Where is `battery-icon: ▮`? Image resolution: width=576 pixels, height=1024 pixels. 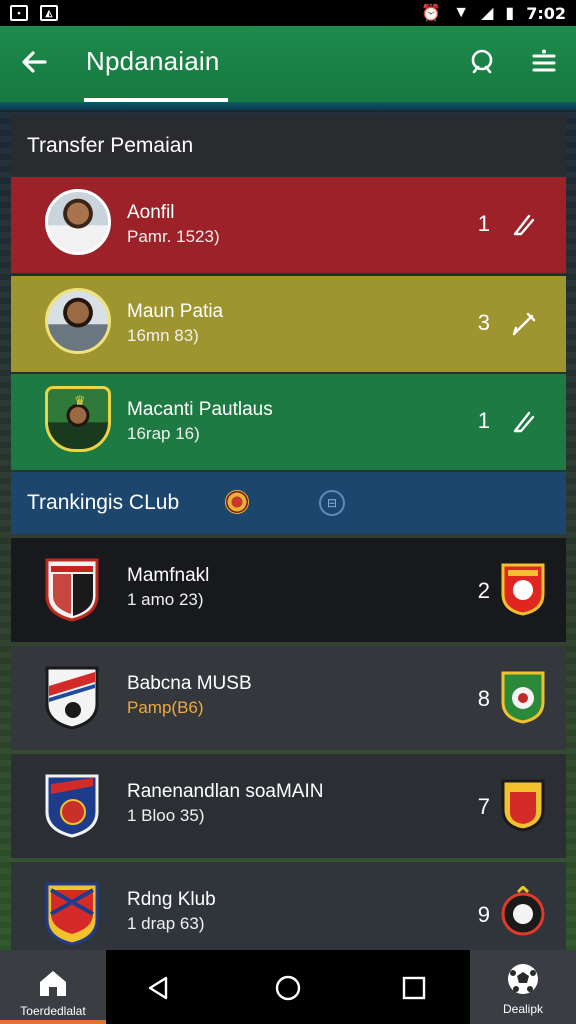 battery-icon: ▮ is located at coordinates (510, 13).